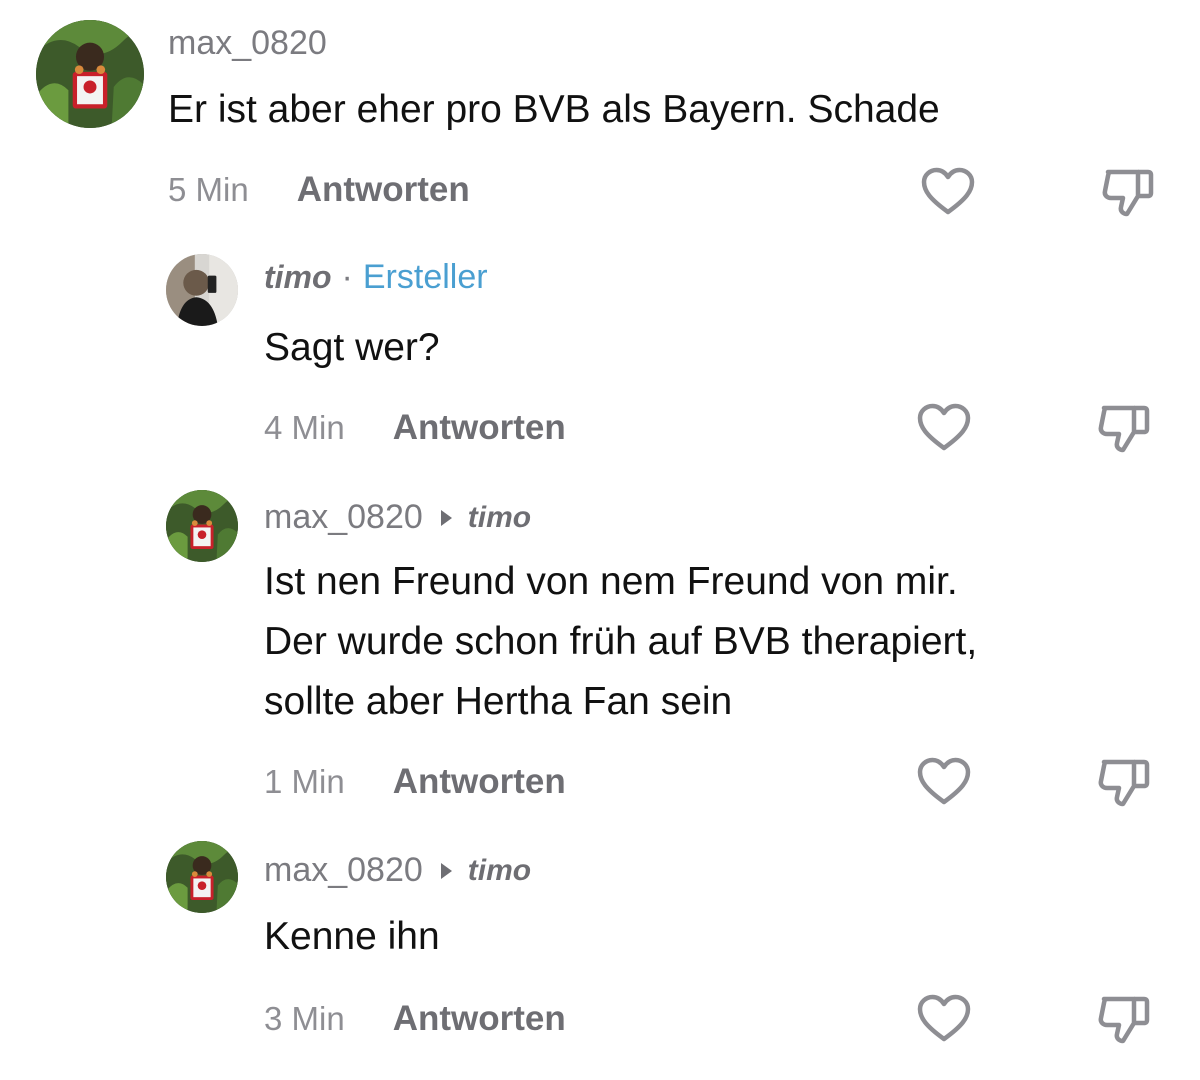  Describe the element at coordinates (425, 277) in the screenshot. I see `creator-badge: Ersteller` at that location.